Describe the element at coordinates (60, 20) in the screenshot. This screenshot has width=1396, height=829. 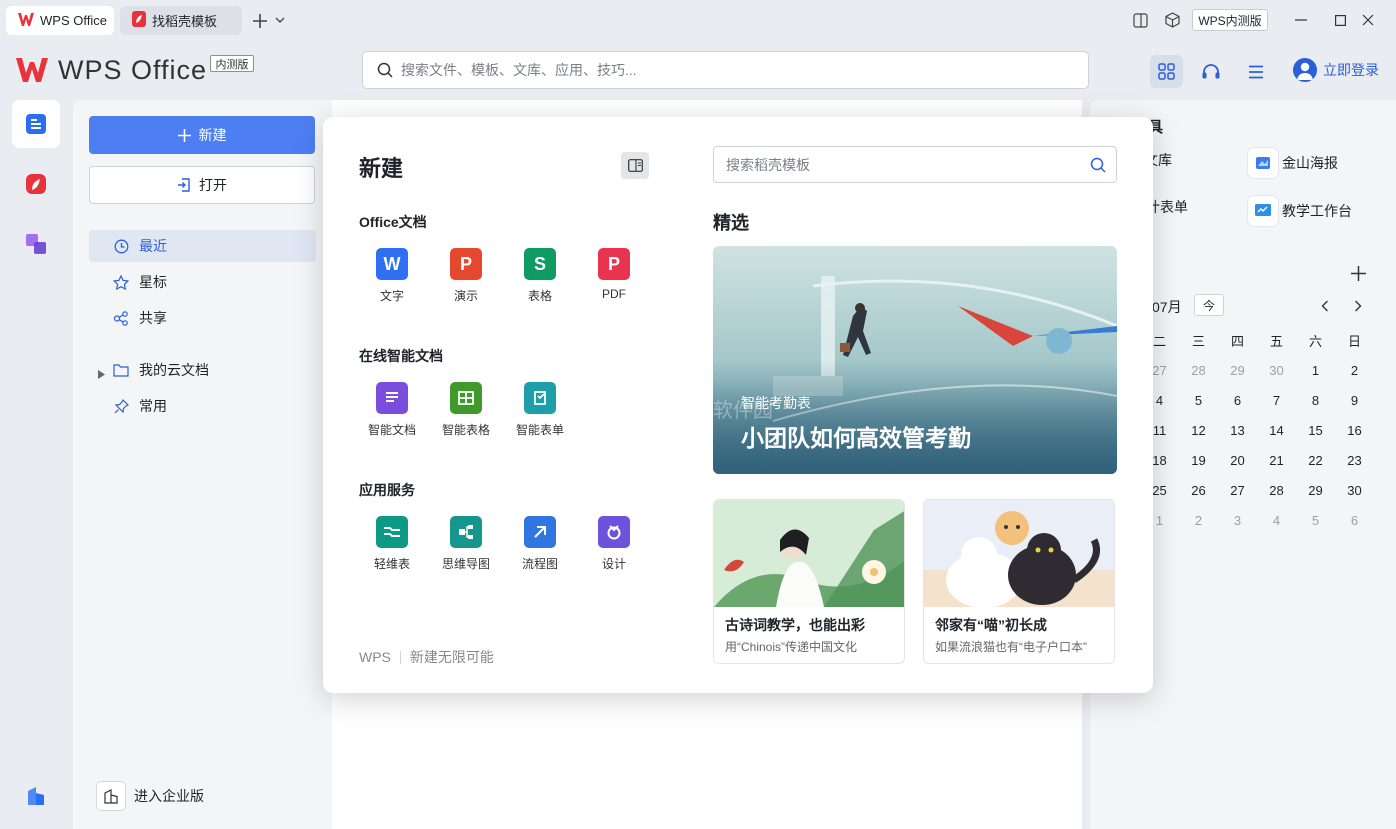
I see `tab-wps-office: WPS Office` at that location.